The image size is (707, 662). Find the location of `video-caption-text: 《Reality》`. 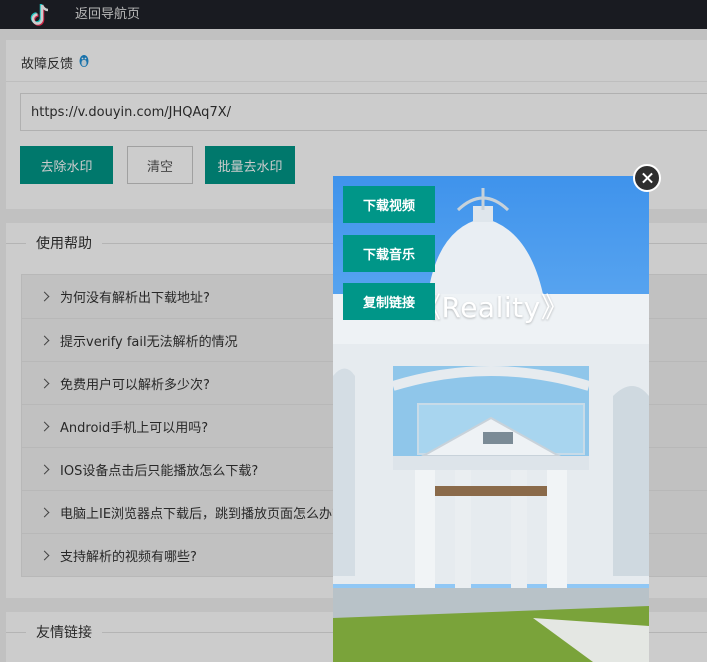

video-caption-text: 《Reality》 is located at coordinates (491, 307).